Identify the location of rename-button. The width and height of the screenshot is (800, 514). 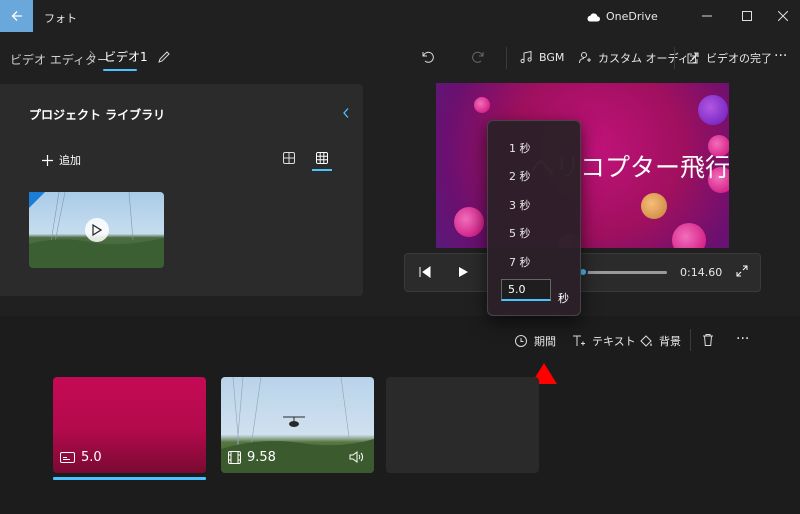
(164, 57).